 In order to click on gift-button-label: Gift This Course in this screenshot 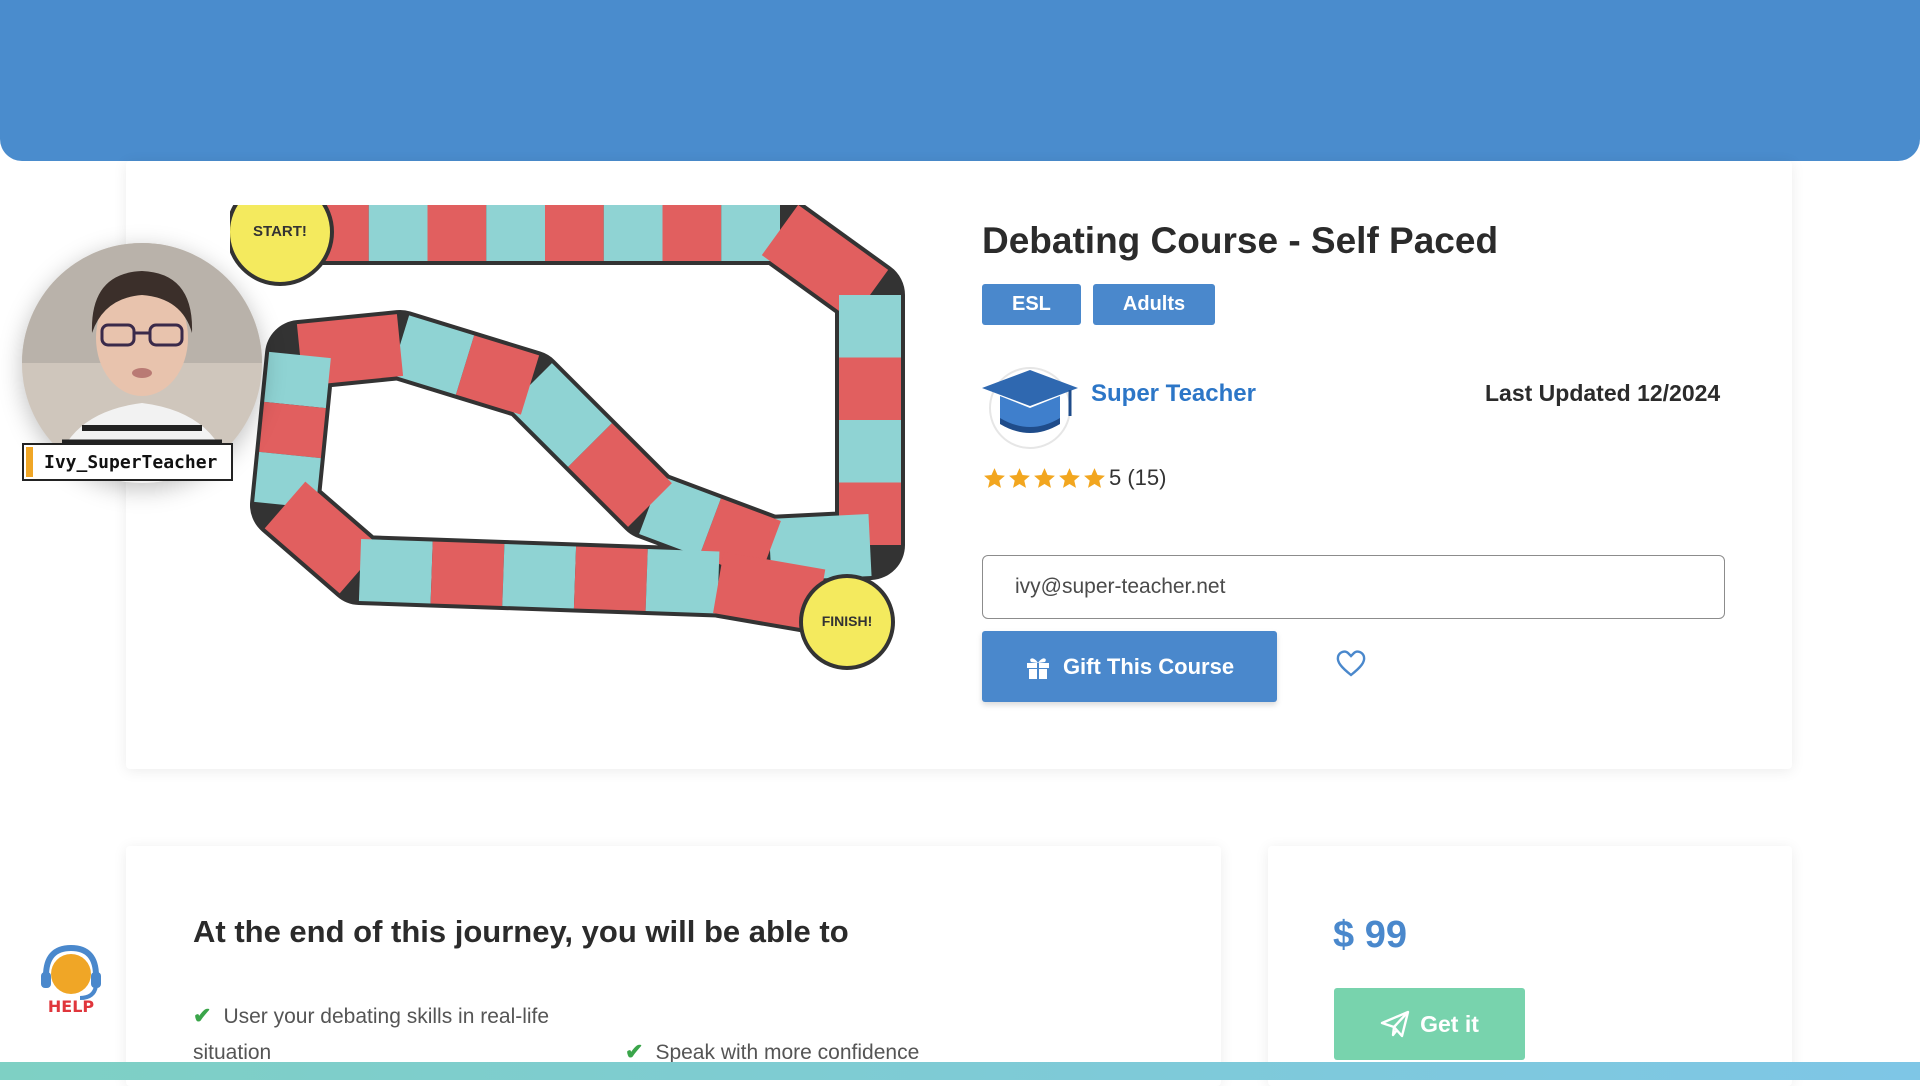, I will do `click(1148, 667)`.